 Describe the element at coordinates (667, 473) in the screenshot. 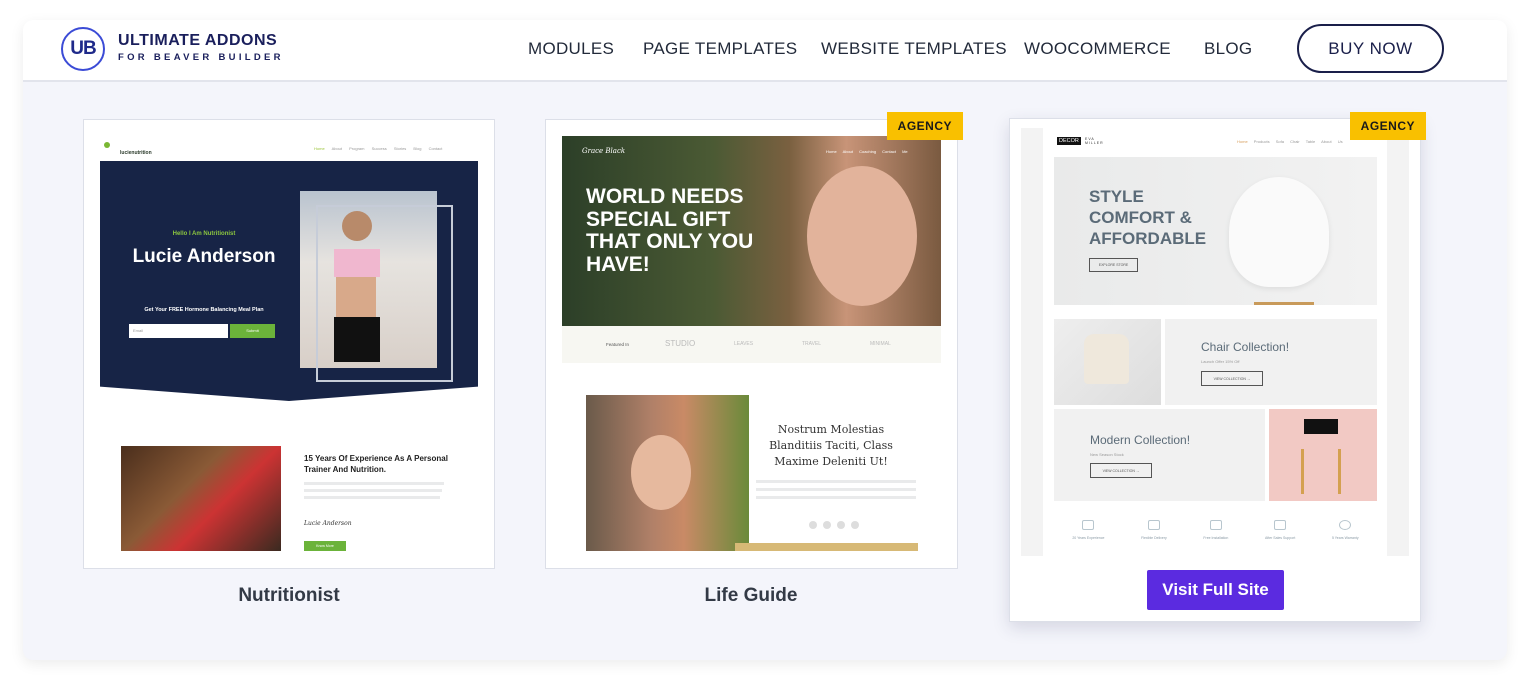

I see `portrait-photo` at that location.